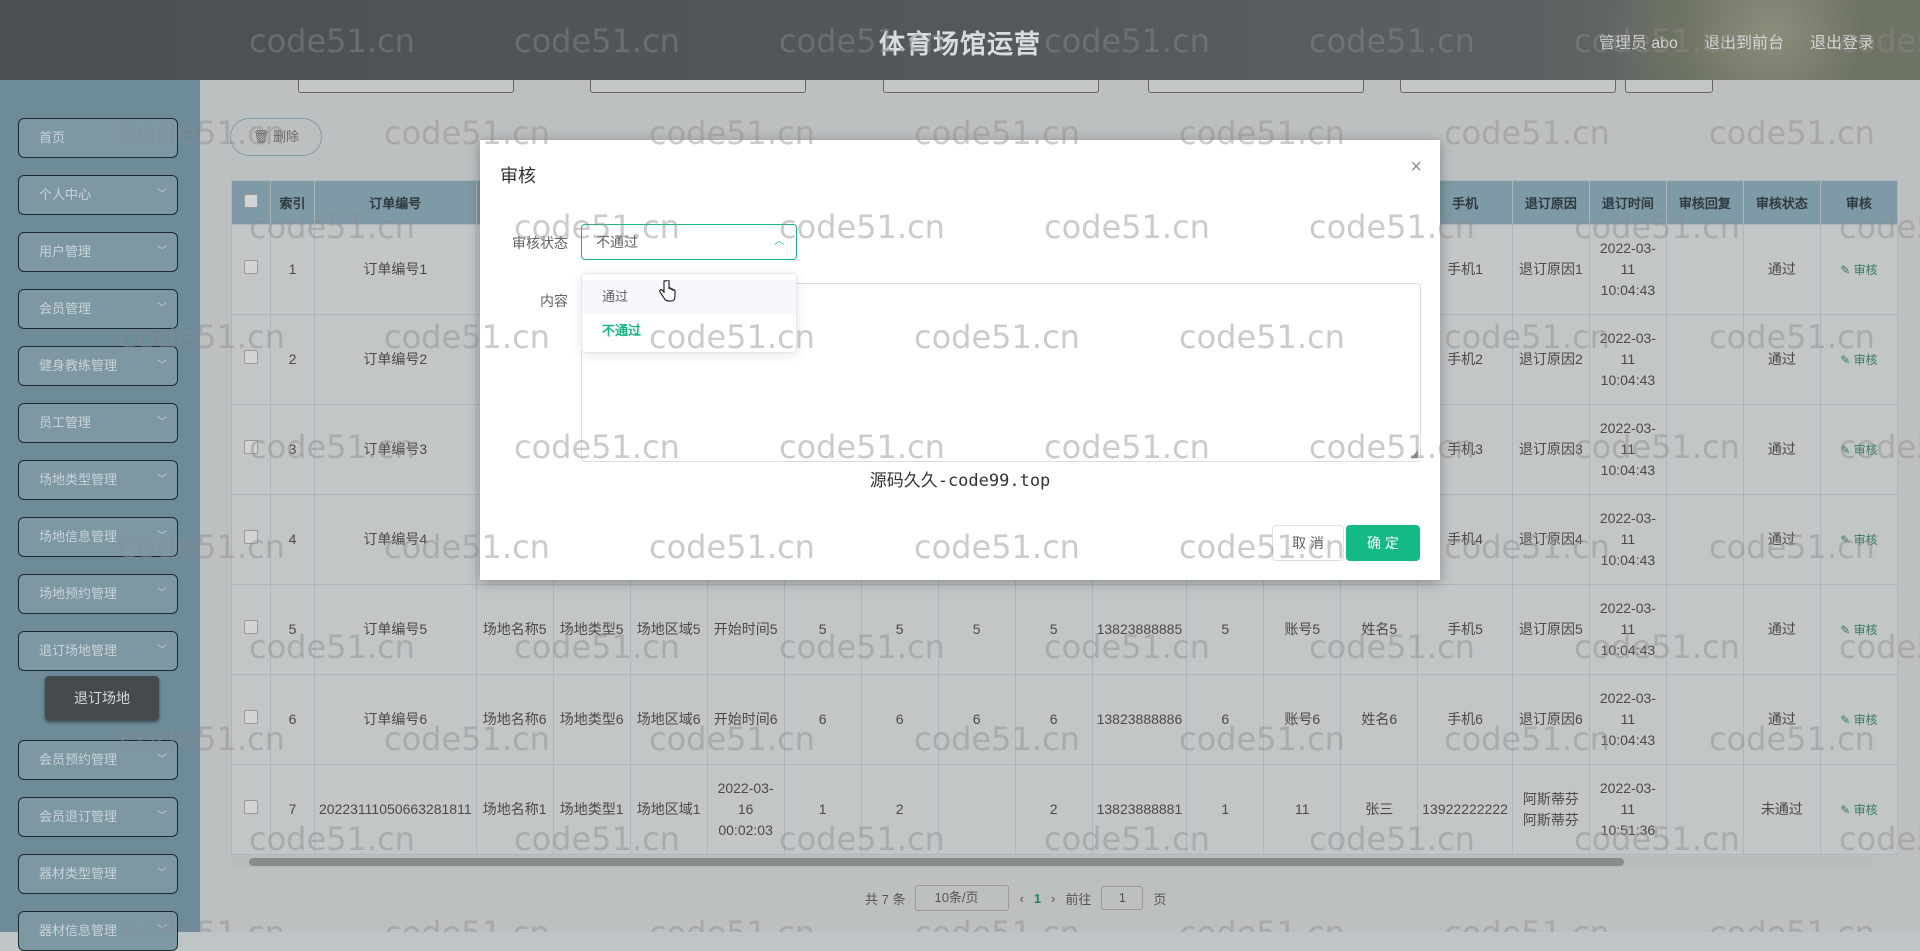 The height and width of the screenshot is (951, 1920). I want to click on delete-button: 🗑 删除, so click(276, 137).